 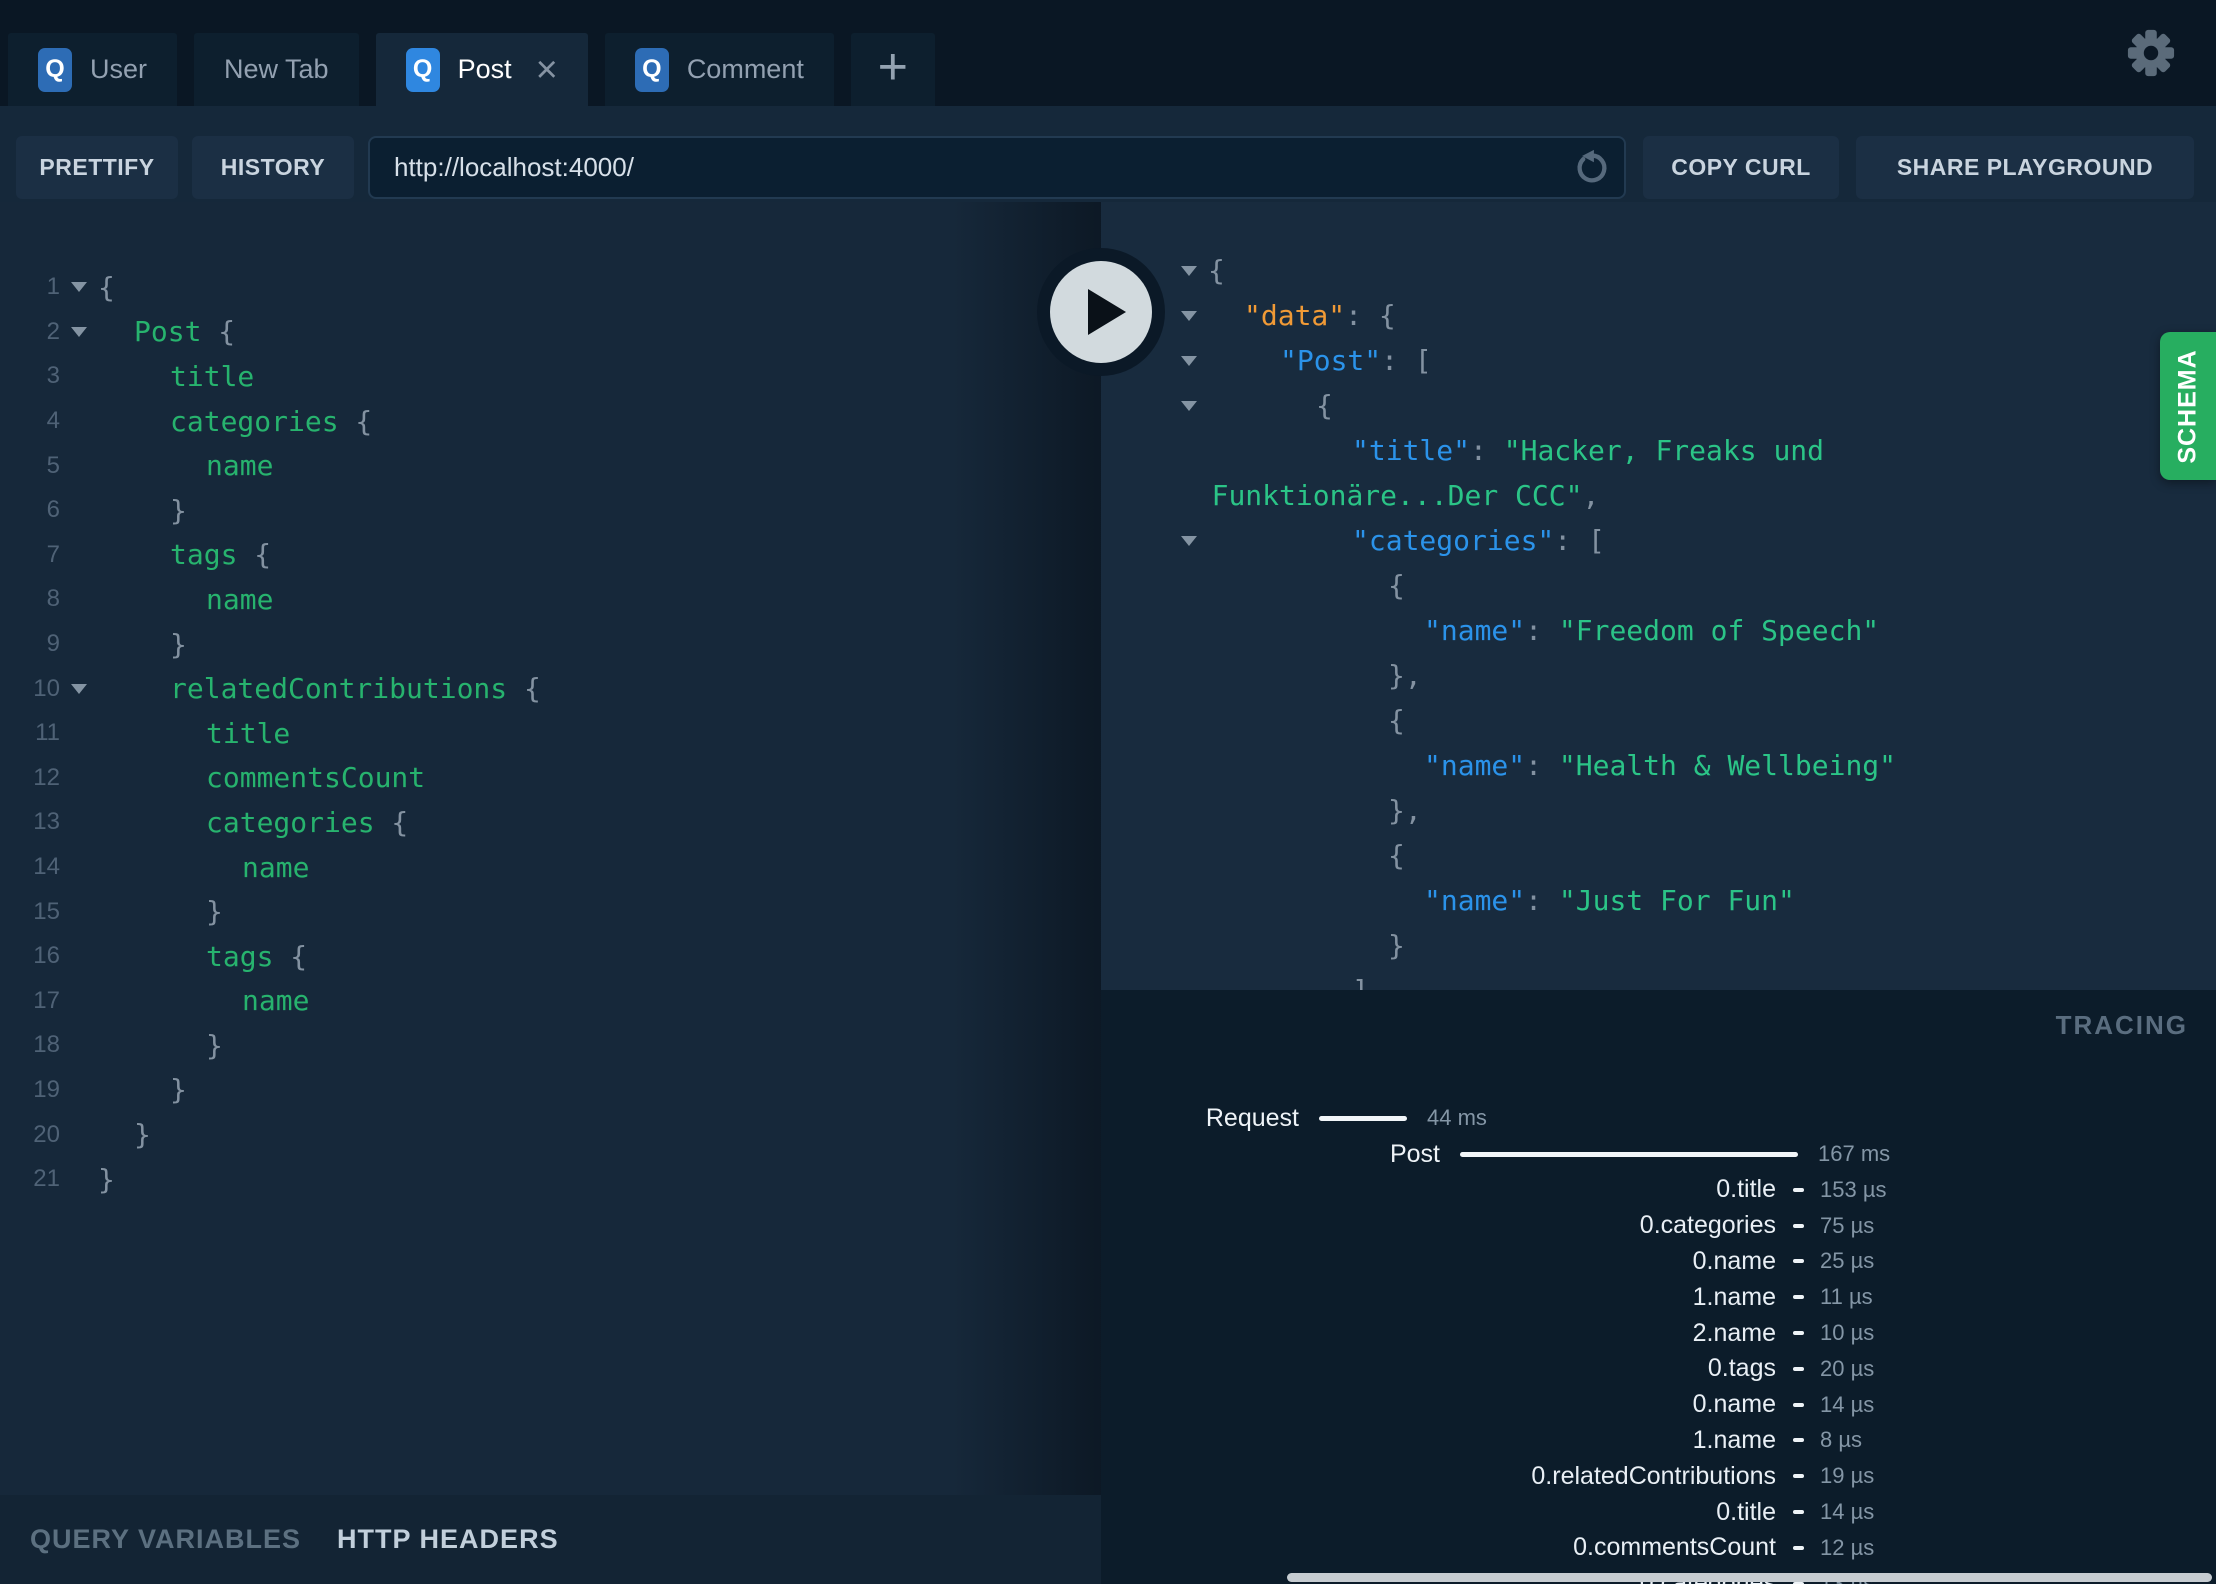 What do you see at coordinates (46, 1134) in the screenshot?
I see `line-number: 20` at bounding box center [46, 1134].